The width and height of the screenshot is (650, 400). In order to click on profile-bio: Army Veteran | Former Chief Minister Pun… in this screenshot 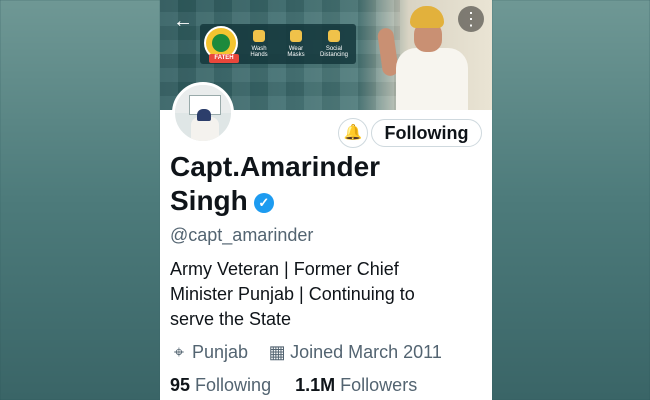, I will do `click(292, 294)`.